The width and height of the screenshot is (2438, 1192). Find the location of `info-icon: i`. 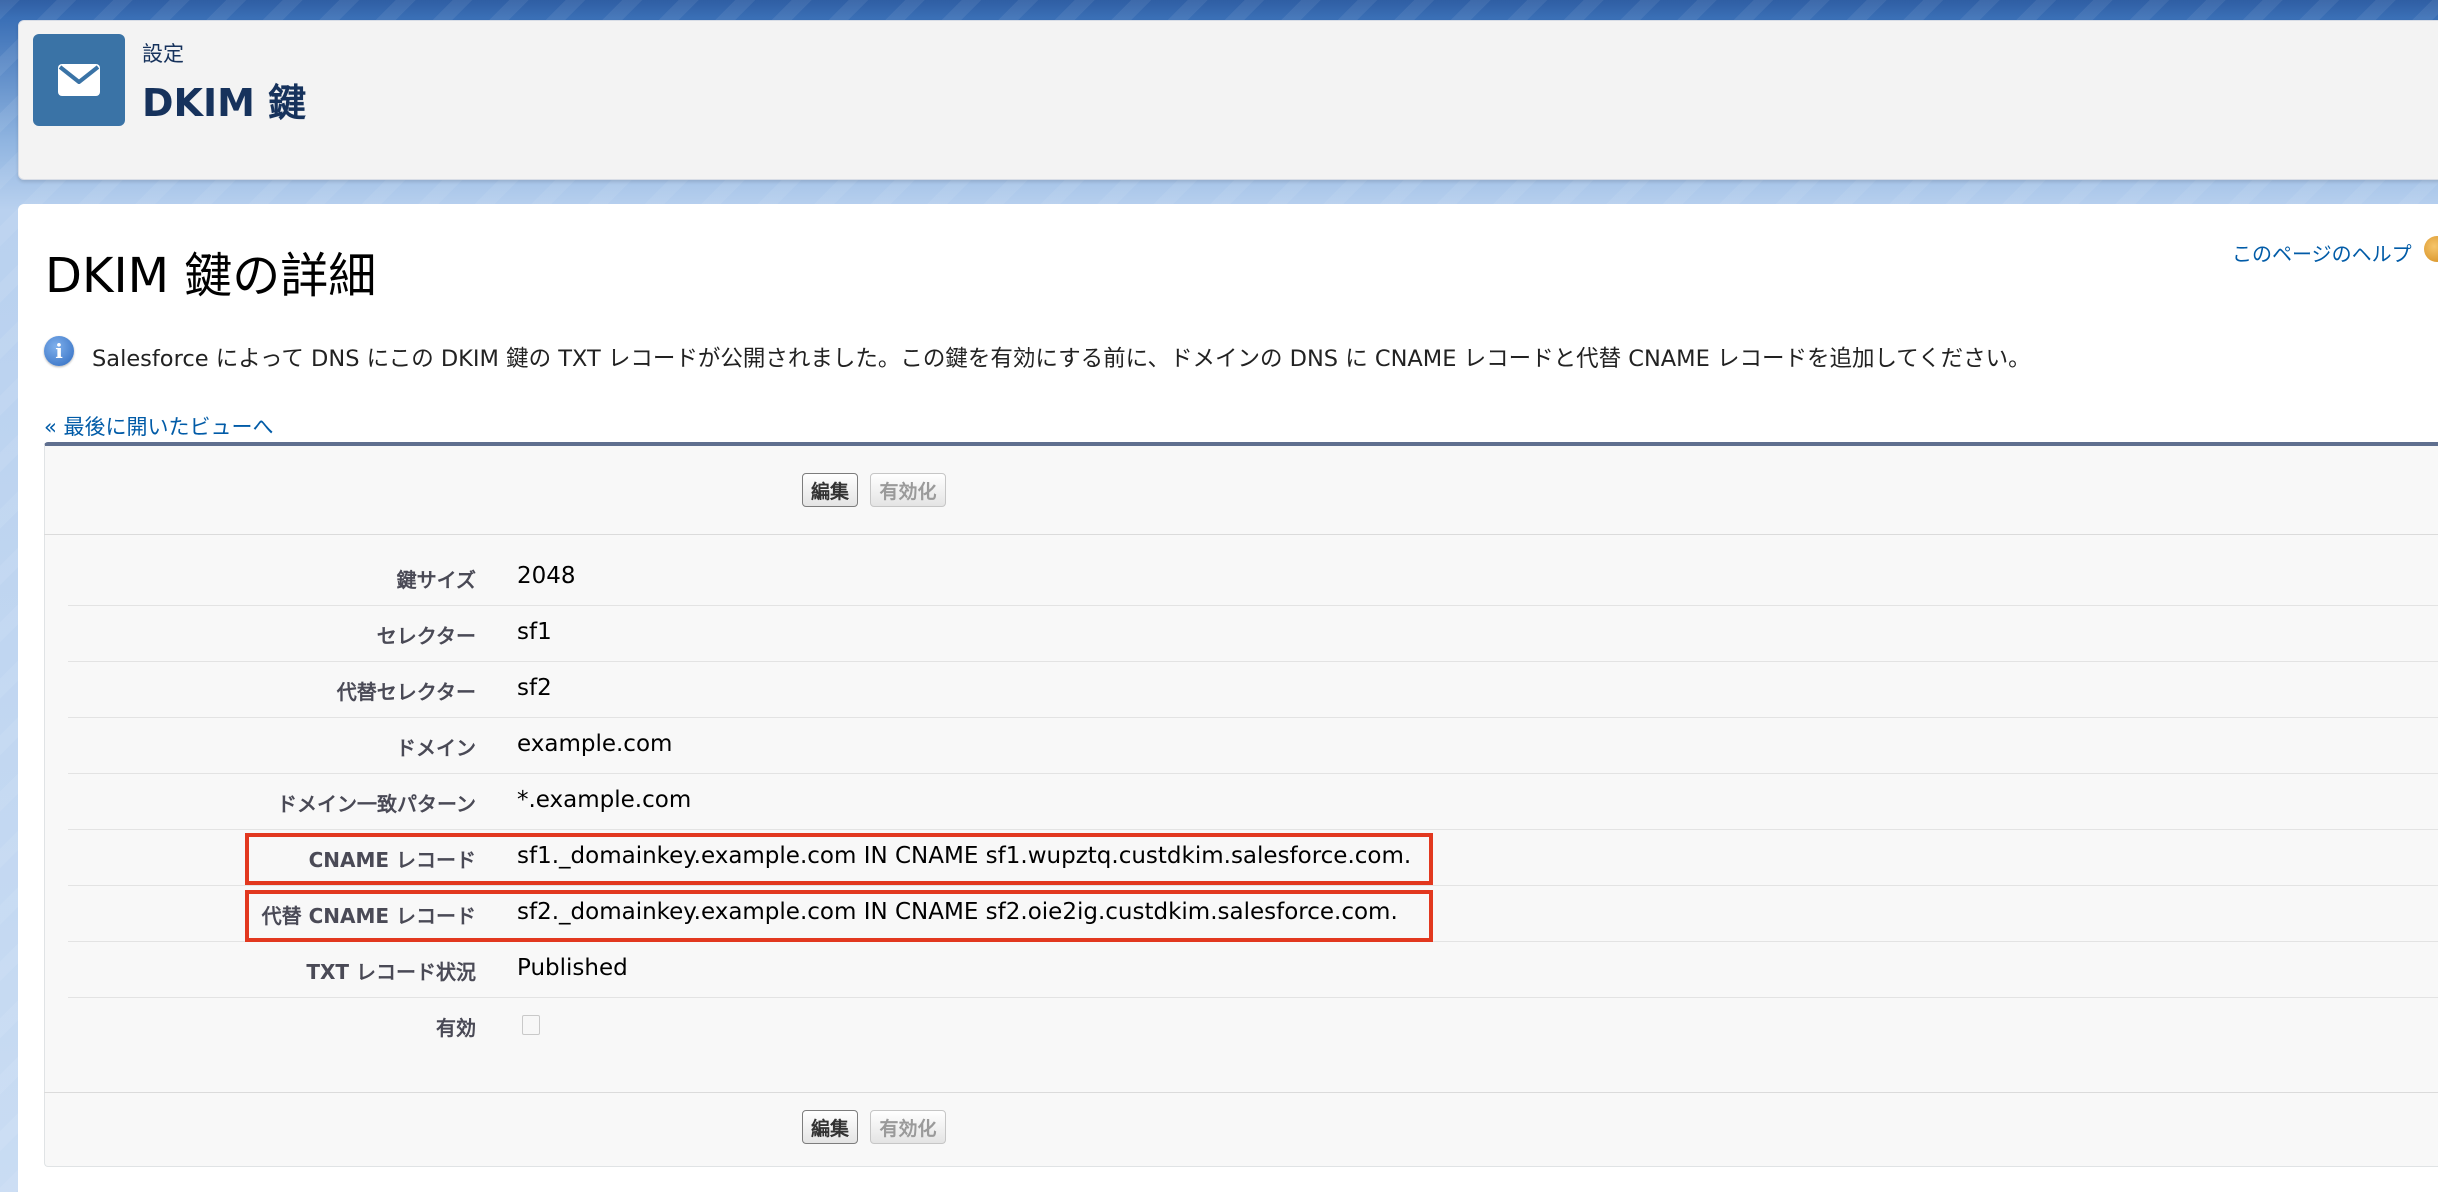

info-icon: i is located at coordinates (59, 351).